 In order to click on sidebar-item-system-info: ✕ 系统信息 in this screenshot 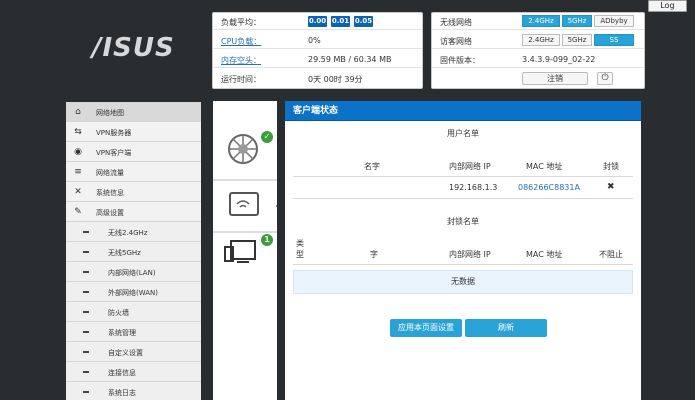, I will do `click(133, 192)`.